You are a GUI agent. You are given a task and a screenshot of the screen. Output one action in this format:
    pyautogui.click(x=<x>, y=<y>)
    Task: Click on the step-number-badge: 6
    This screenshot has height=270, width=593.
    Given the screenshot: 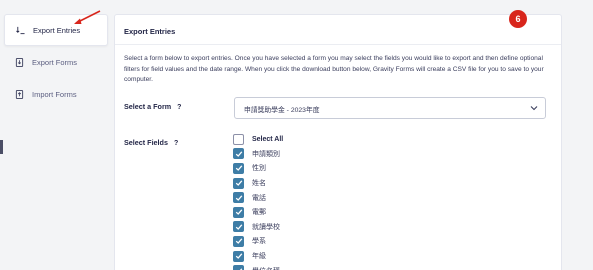 What is the action you would take?
    pyautogui.click(x=518, y=19)
    